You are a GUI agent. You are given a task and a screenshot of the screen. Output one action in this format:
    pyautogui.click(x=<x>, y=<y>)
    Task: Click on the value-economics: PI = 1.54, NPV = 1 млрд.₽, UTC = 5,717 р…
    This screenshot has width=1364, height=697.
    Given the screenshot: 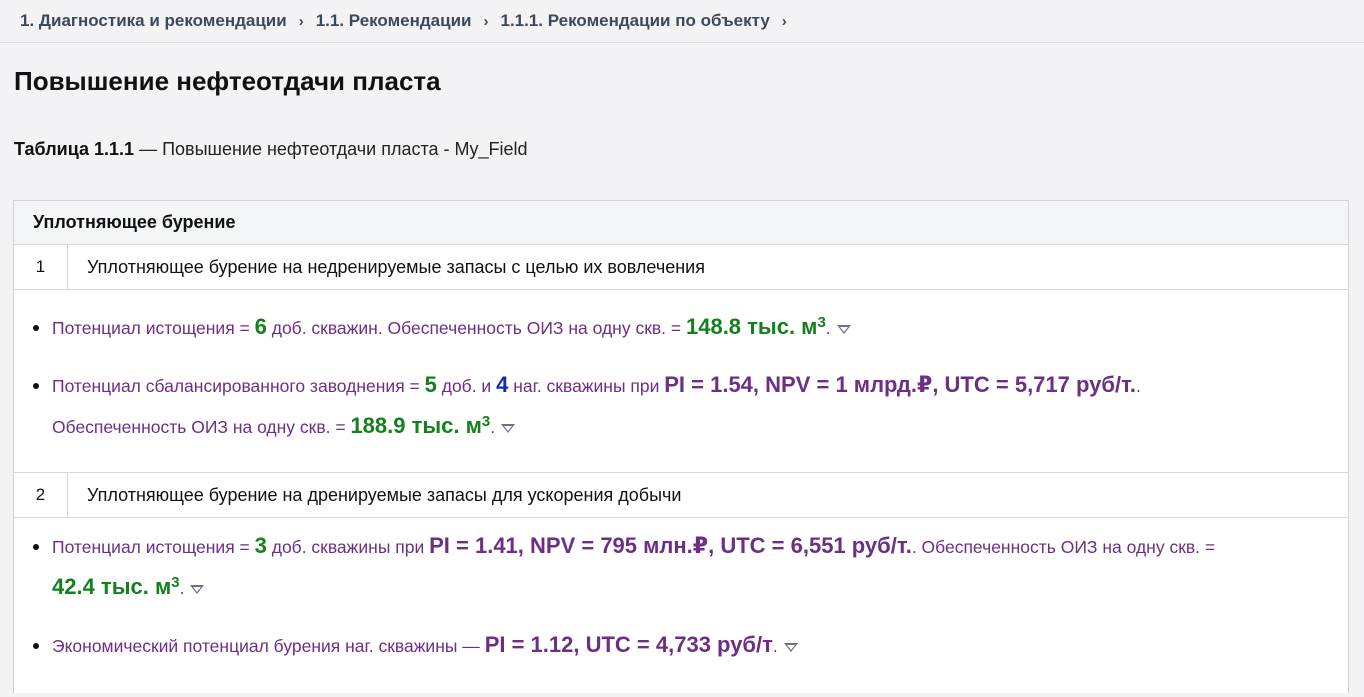 What is the action you would take?
    pyautogui.click(x=900, y=384)
    